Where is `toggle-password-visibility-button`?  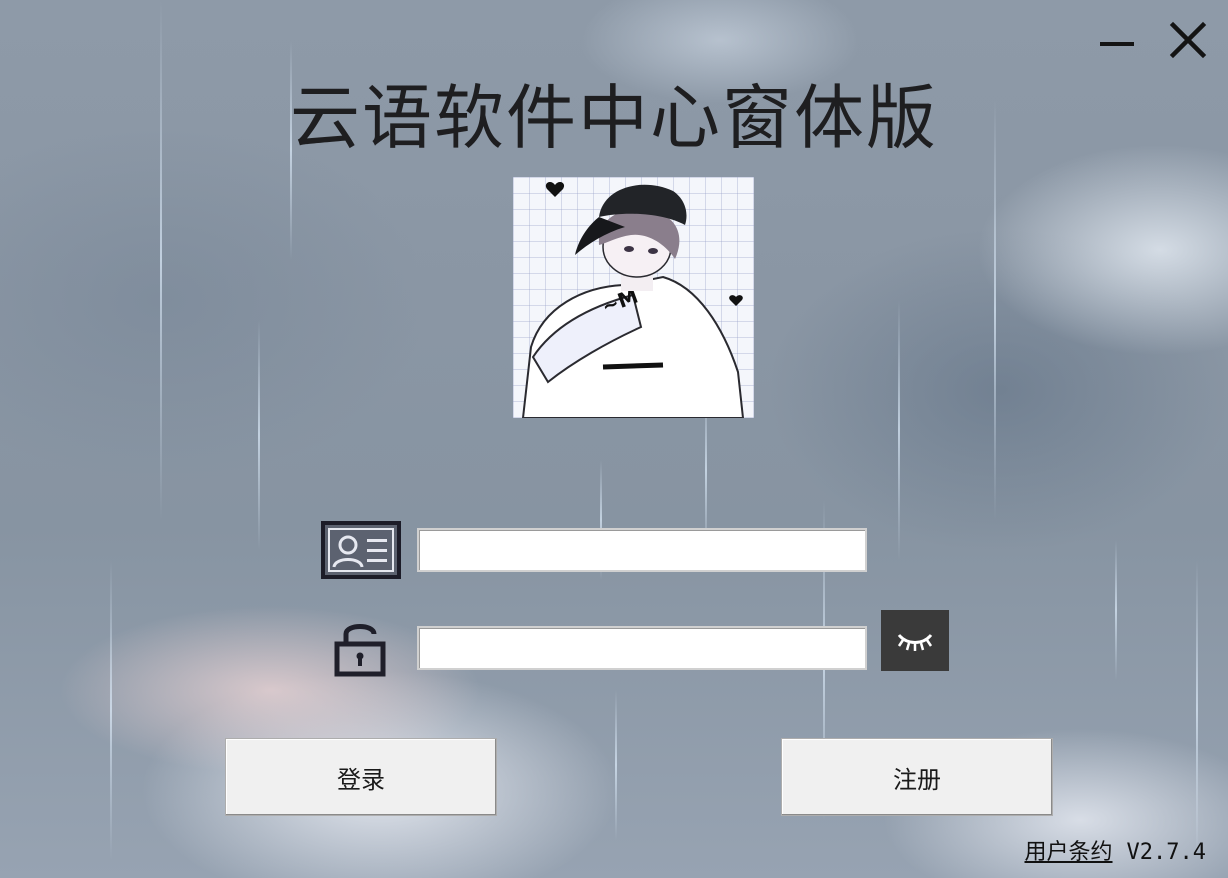
toggle-password-visibility-button is located at coordinates (915, 640).